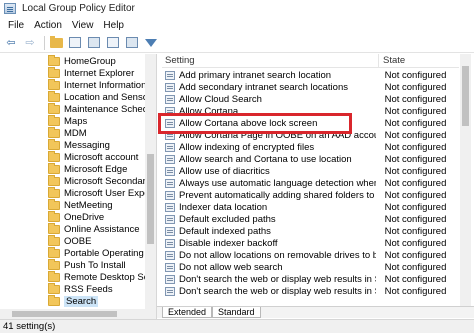 The image size is (474, 333). Describe the element at coordinates (94, 43) in the screenshot. I see `export-icon` at that location.